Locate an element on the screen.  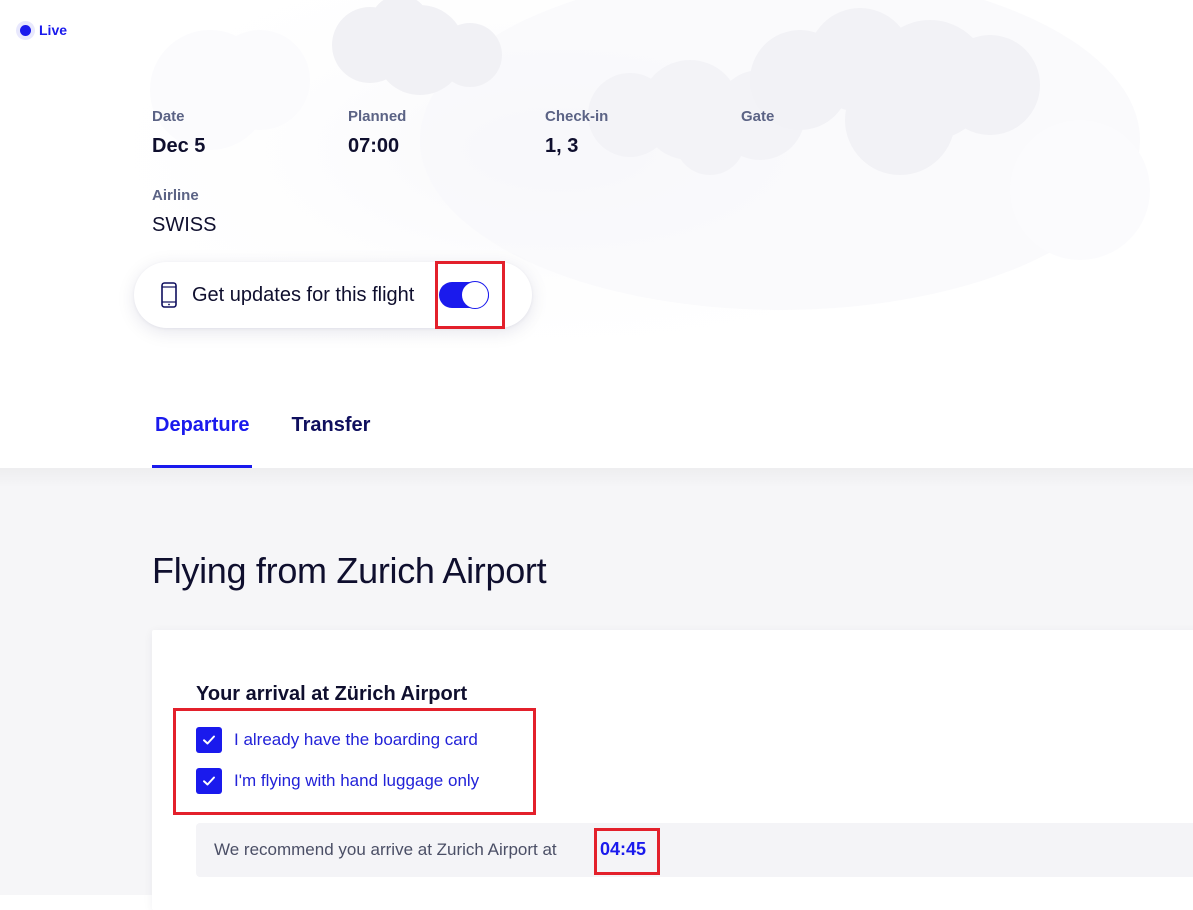
checkin-value: 1, 3 is located at coordinates (562, 146).